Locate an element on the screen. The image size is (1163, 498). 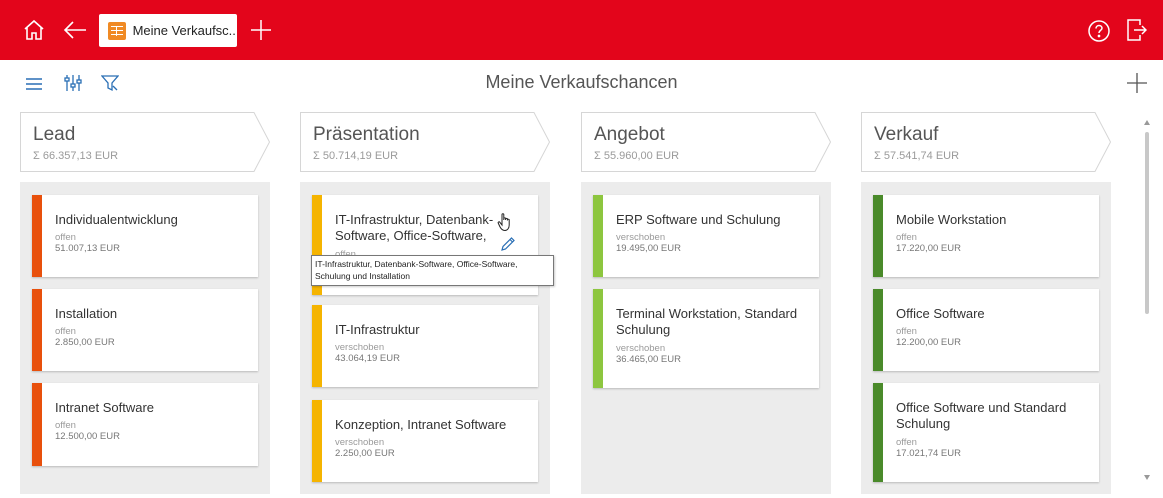
card-amount: 2.250,00 EUR is located at coordinates (365, 453).